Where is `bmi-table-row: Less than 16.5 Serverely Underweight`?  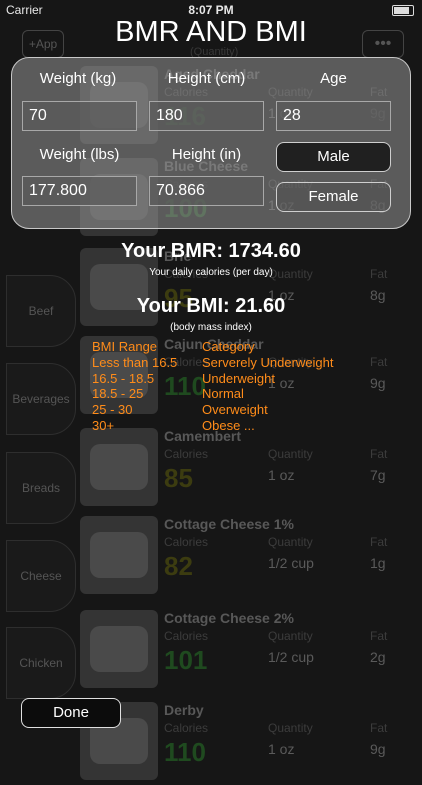 bmi-table-row: Less than 16.5 Serverely Underweight is located at coordinates (242, 363).